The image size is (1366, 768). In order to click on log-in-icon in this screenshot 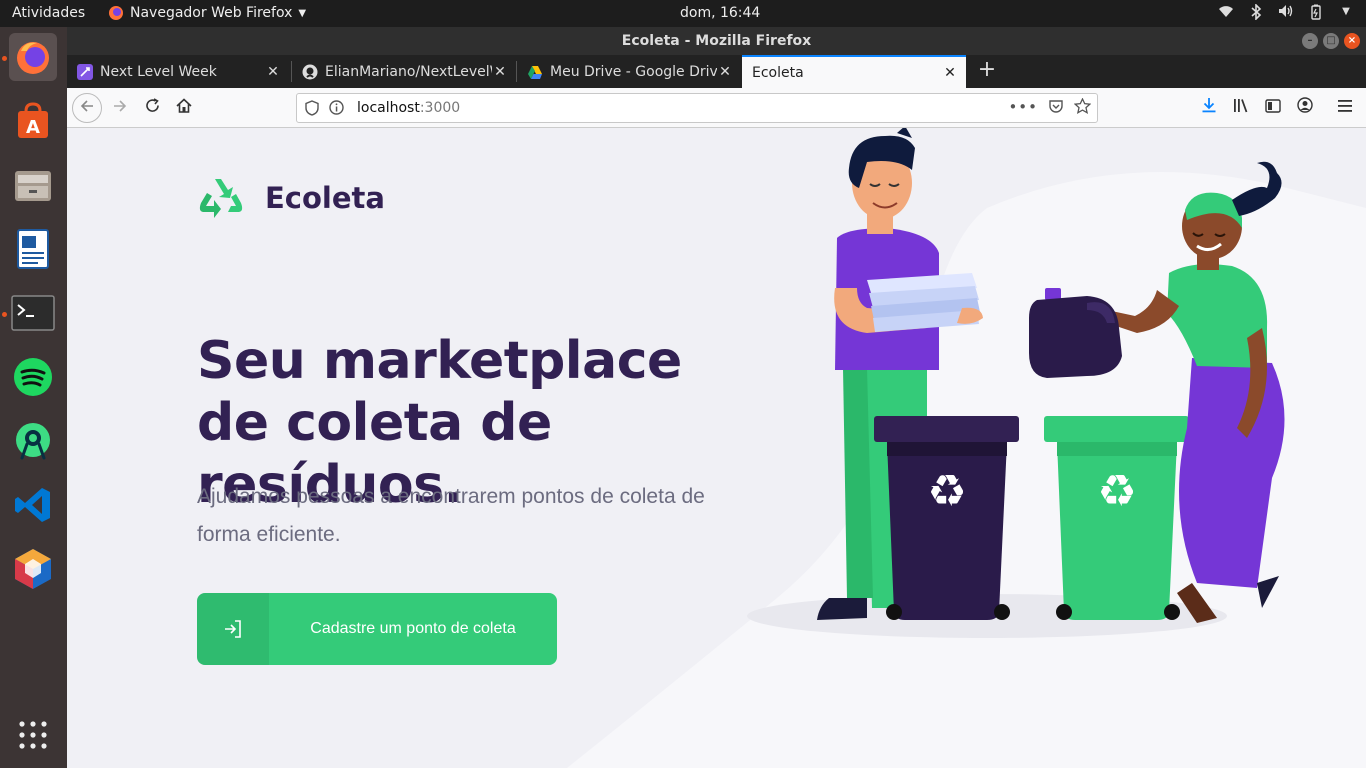, I will do `click(233, 629)`.